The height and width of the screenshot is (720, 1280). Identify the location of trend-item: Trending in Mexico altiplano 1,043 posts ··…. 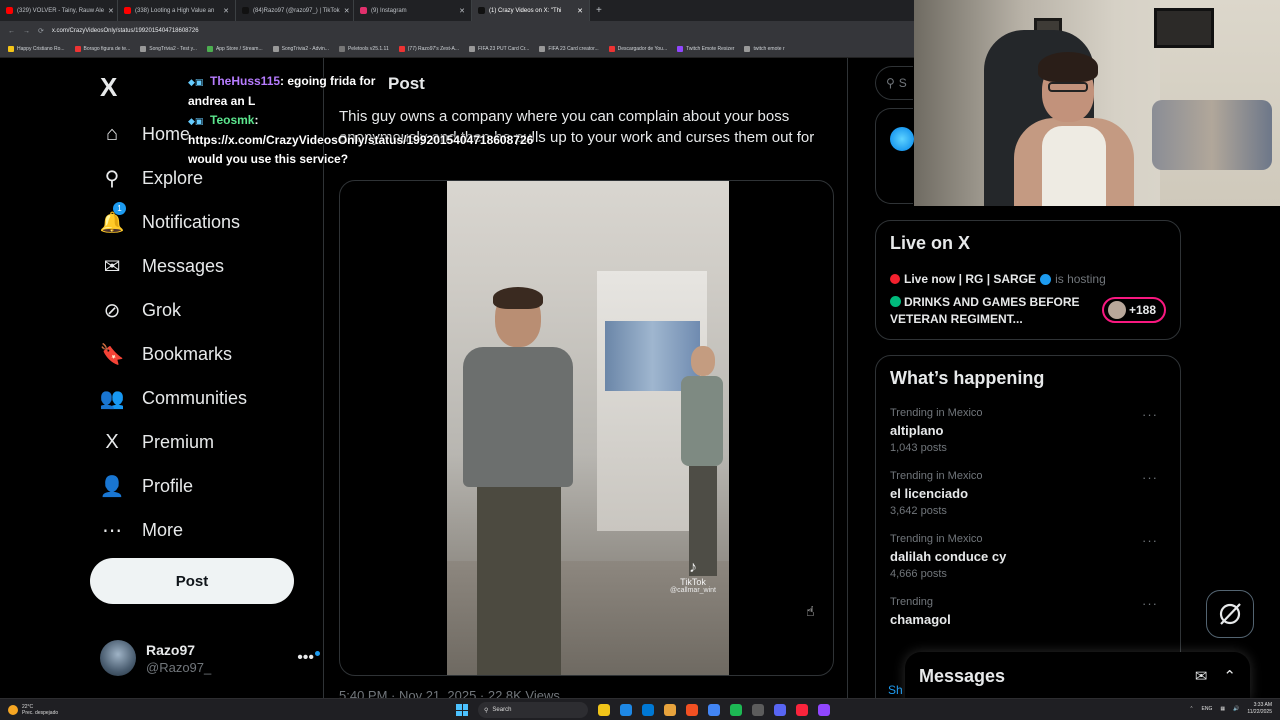
(1028, 430).